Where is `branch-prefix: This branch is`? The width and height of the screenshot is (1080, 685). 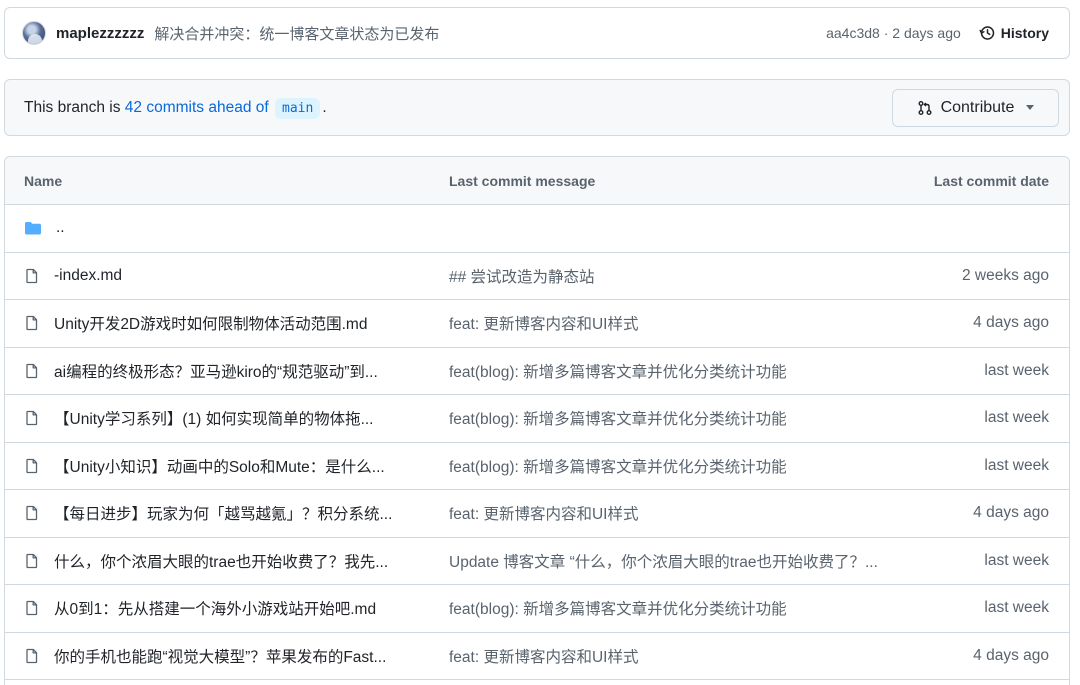
branch-prefix: This branch is is located at coordinates (74, 107).